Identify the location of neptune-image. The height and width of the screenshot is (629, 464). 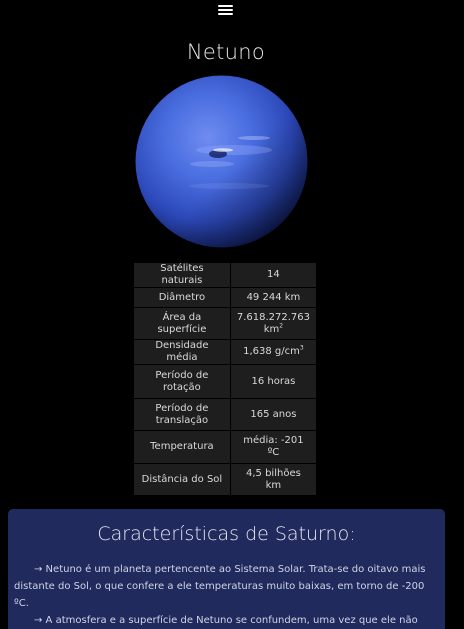
(221, 161).